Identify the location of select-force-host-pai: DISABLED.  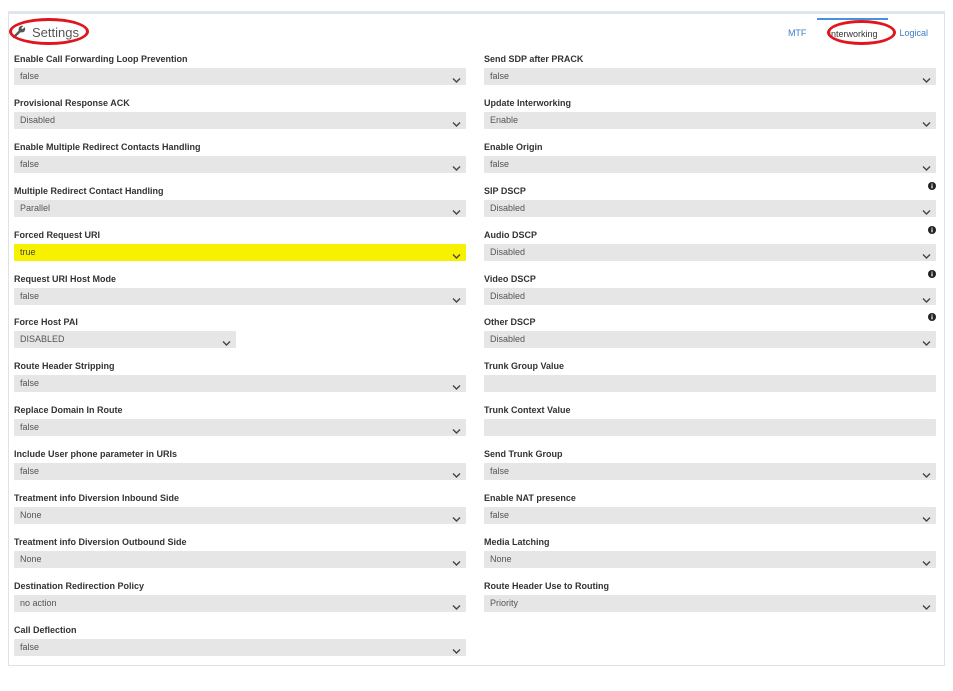
(125, 340).